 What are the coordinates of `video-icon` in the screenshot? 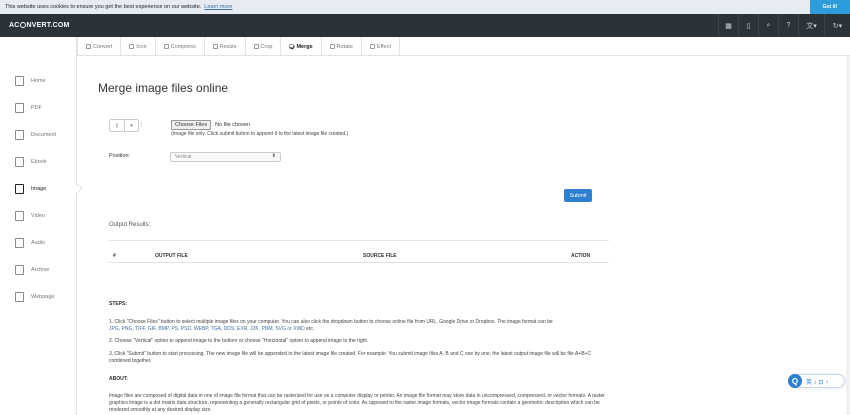 It's located at (19, 216).